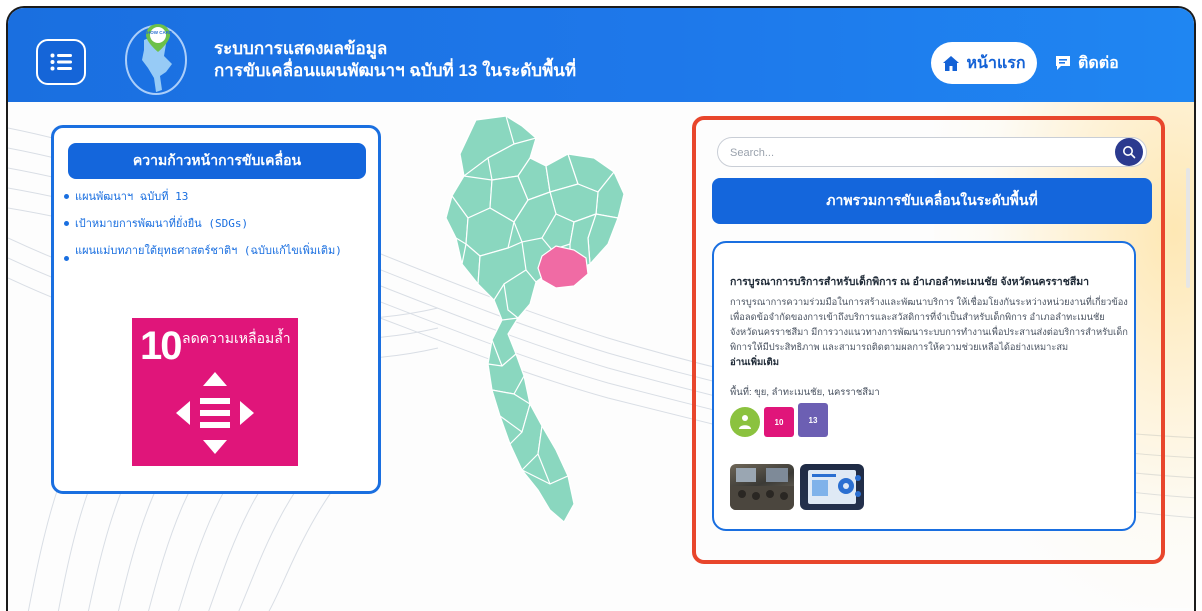  I want to click on thailand-map, so click(543, 324).